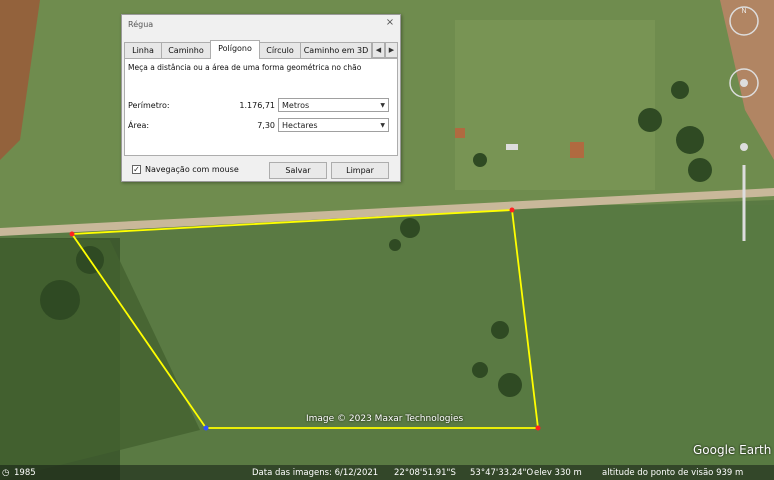 The height and width of the screenshot is (480, 774). I want to click on image-date: Data das imagens: 6/12/2021, so click(315, 473).